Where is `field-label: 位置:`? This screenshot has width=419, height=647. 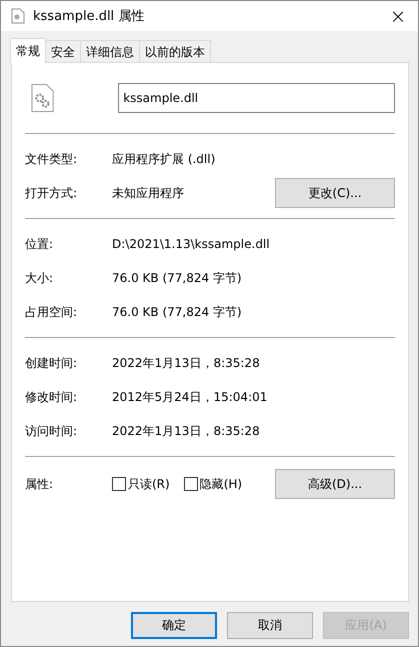 field-label: 位置: is located at coordinates (39, 244).